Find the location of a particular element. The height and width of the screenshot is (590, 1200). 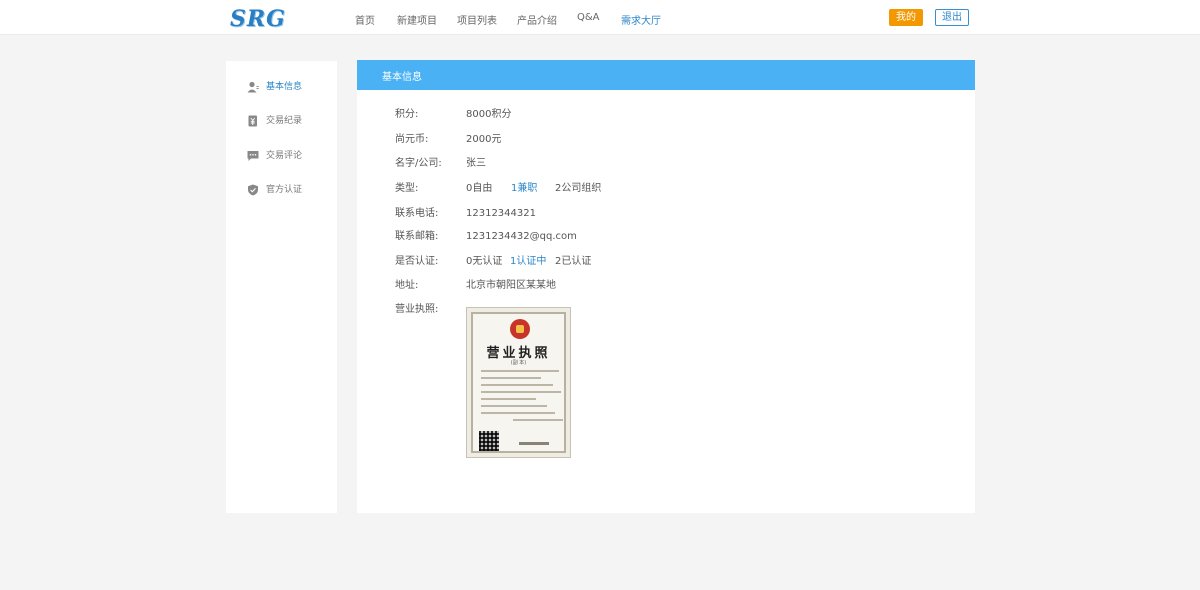

type-option-company: 2公司组织 is located at coordinates (578, 189).